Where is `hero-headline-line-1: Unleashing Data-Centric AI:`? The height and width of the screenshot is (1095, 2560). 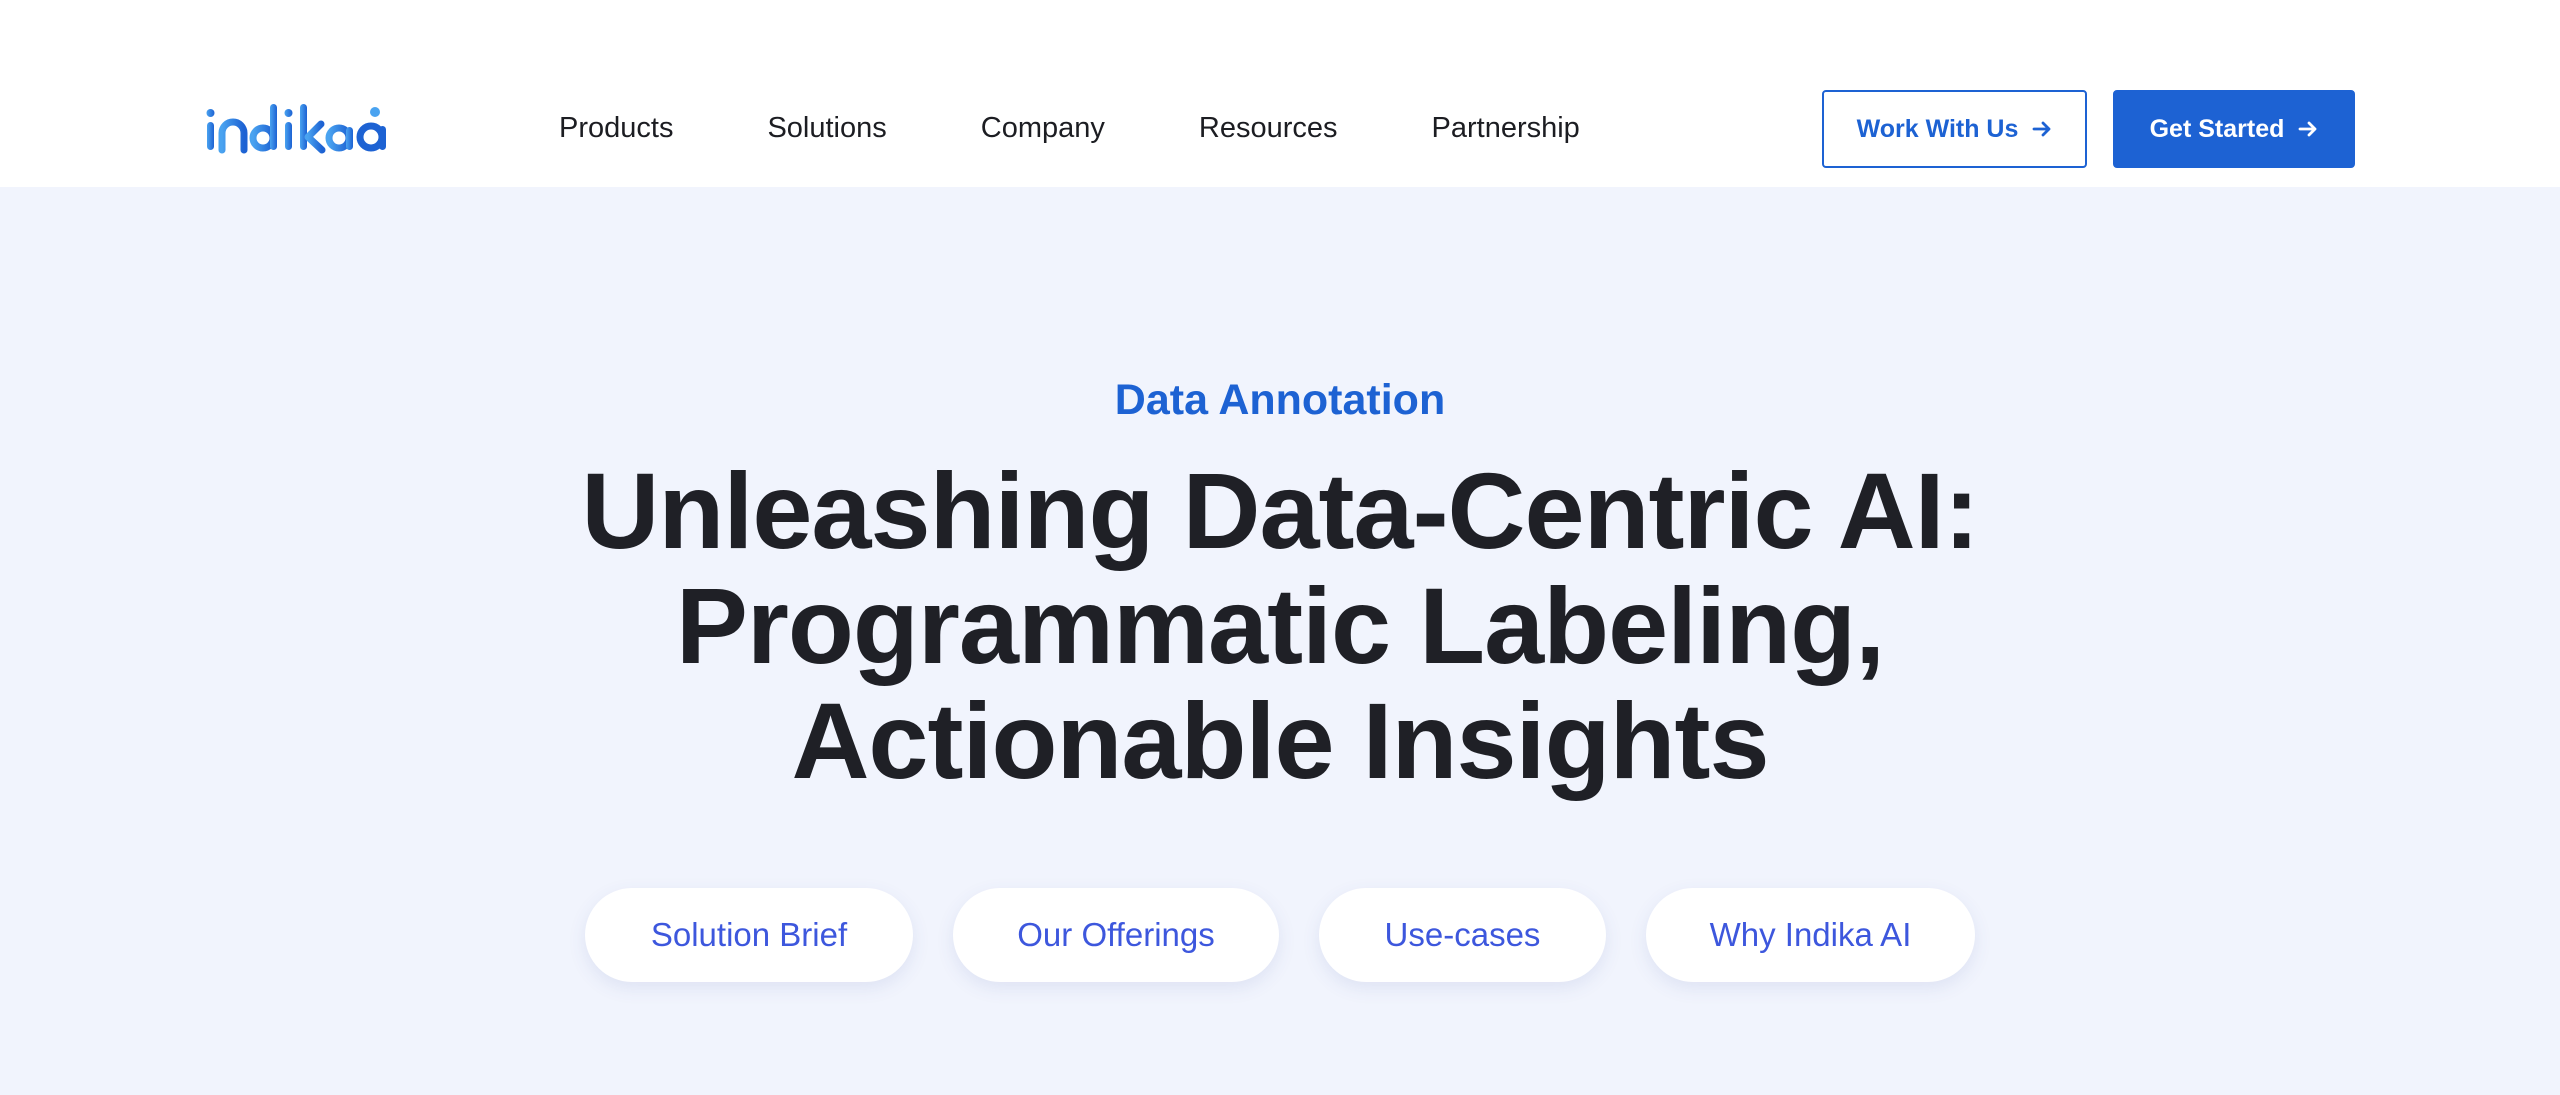 hero-headline-line-1: Unleashing Data-Centric AI: is located at coordinates (1280, 510).